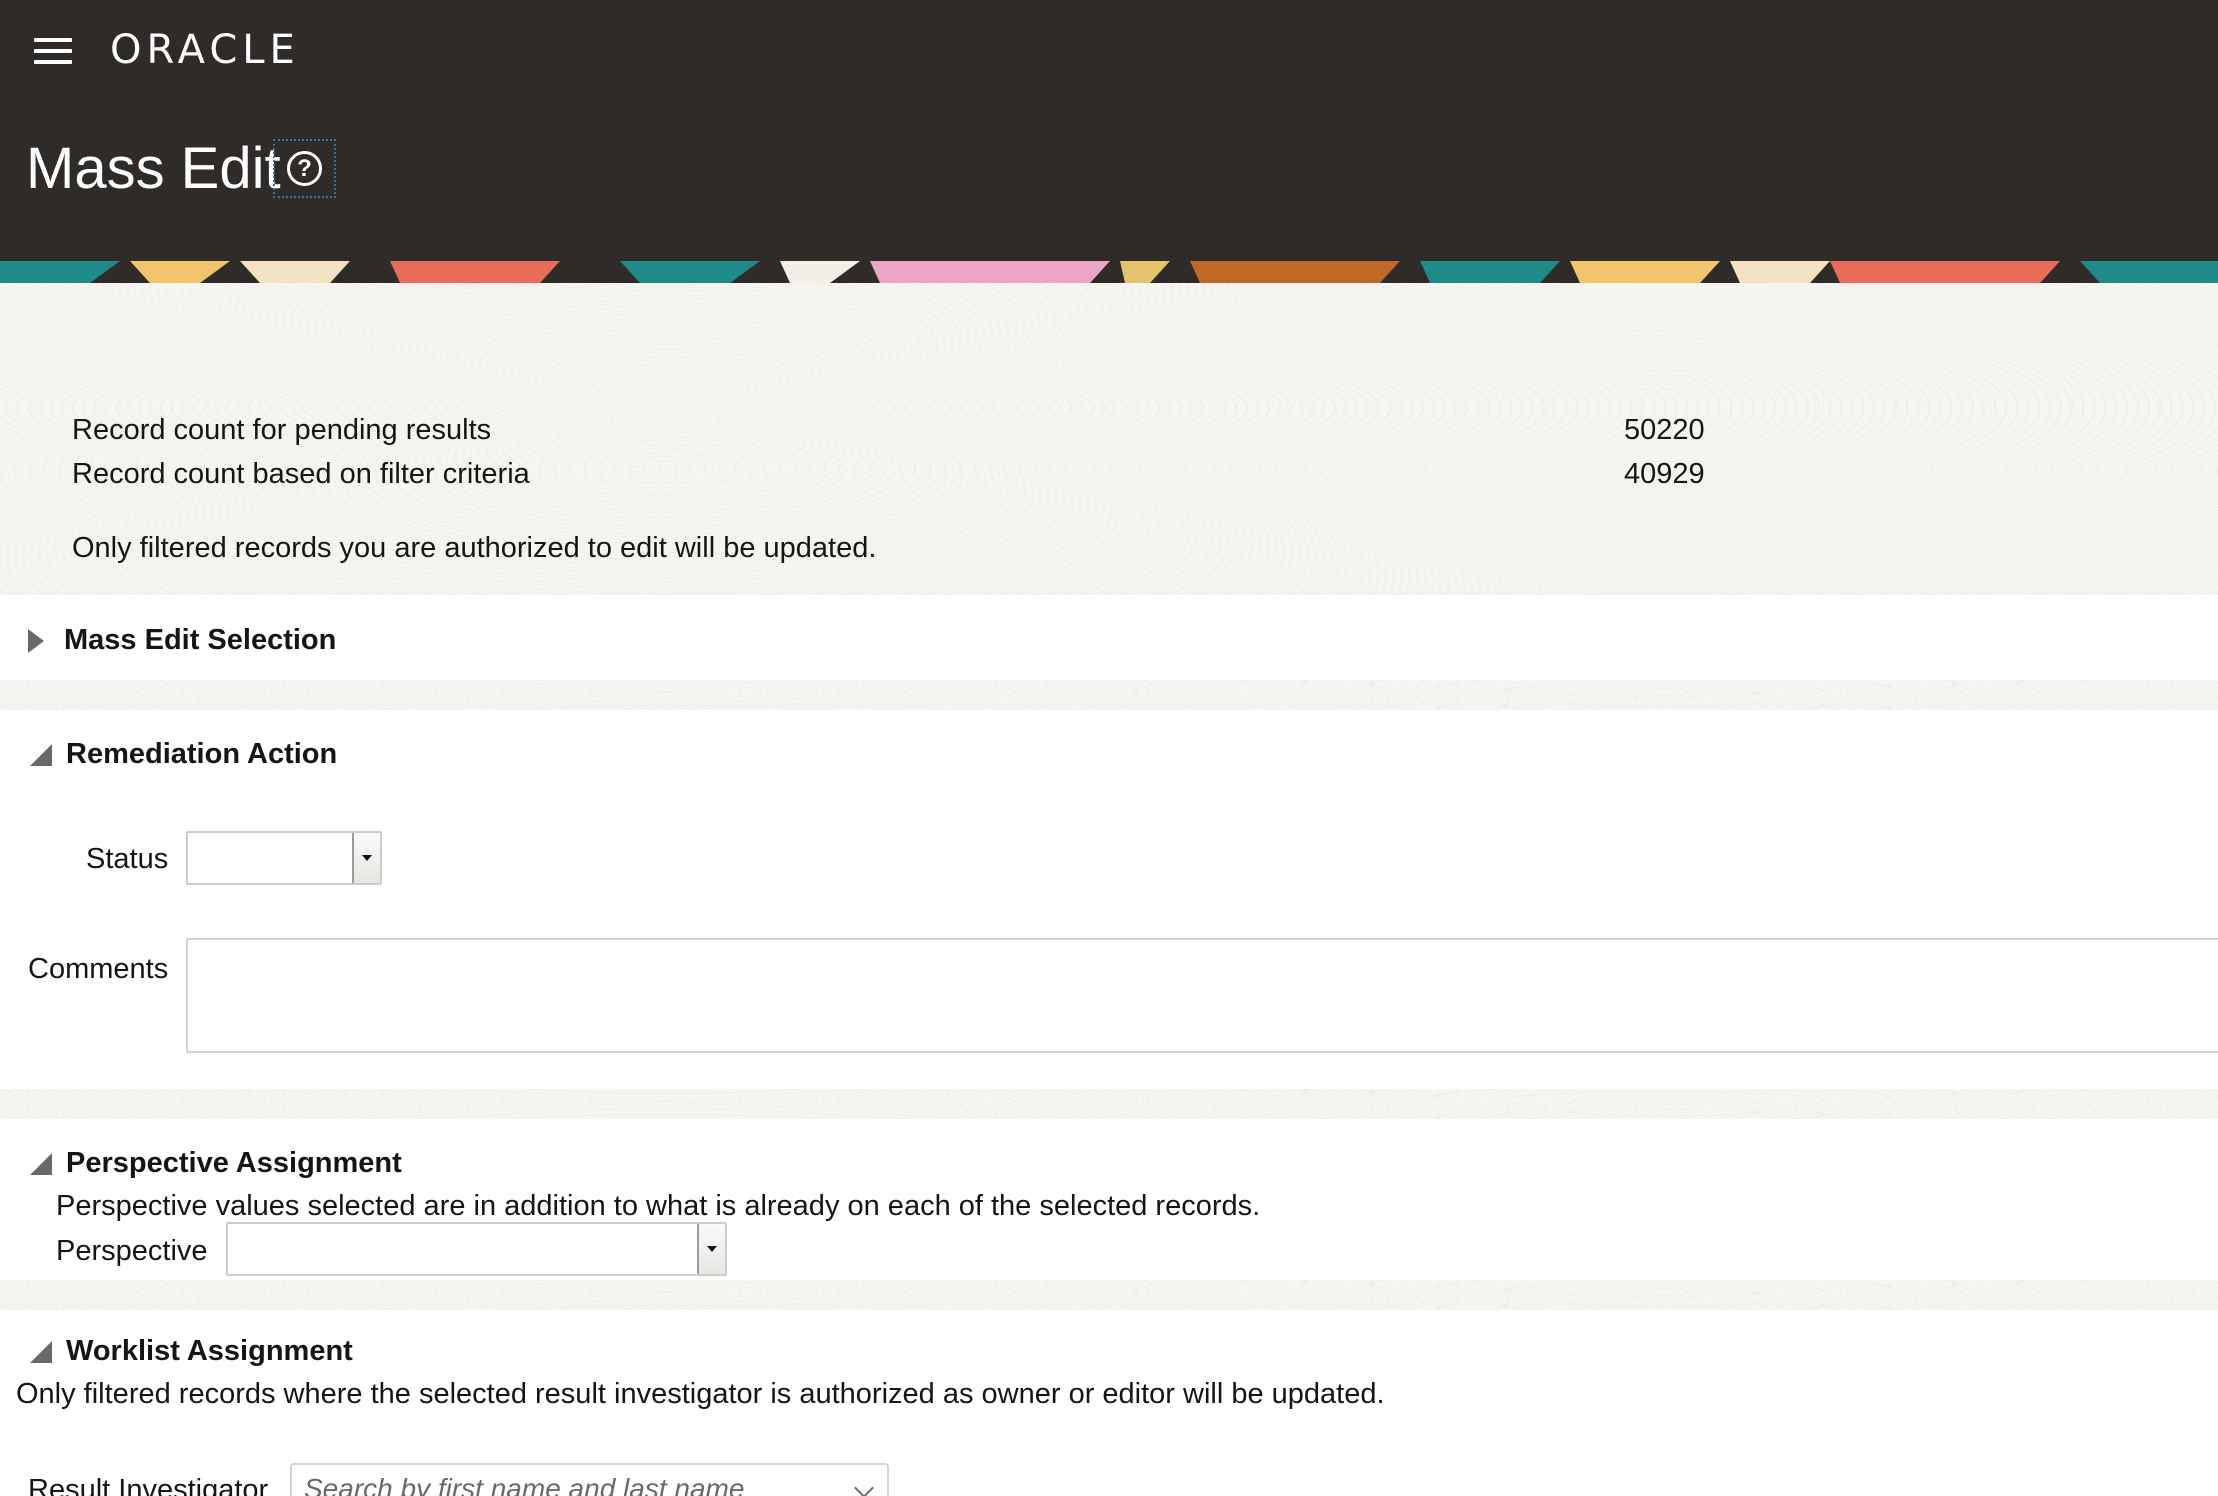 Image resolution: width=2218 pixels, height=1496 pixels. Describe the element at coordinates (153, 168) in the screenshot. I see `page-title: Mass Edit` at that location.